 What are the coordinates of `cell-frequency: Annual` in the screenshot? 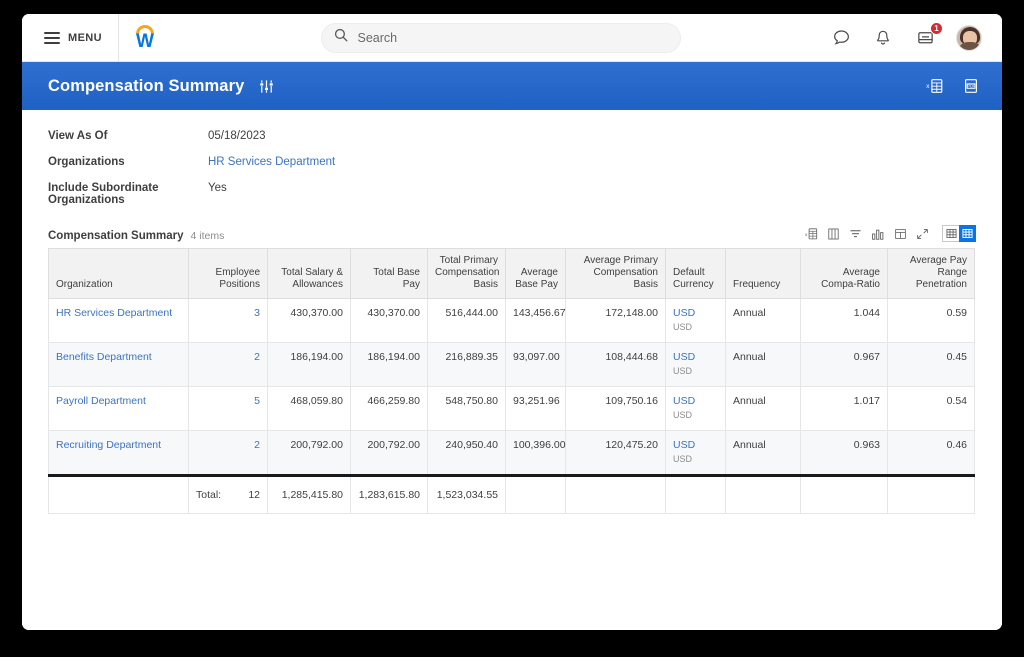 It's located at (763, 364).